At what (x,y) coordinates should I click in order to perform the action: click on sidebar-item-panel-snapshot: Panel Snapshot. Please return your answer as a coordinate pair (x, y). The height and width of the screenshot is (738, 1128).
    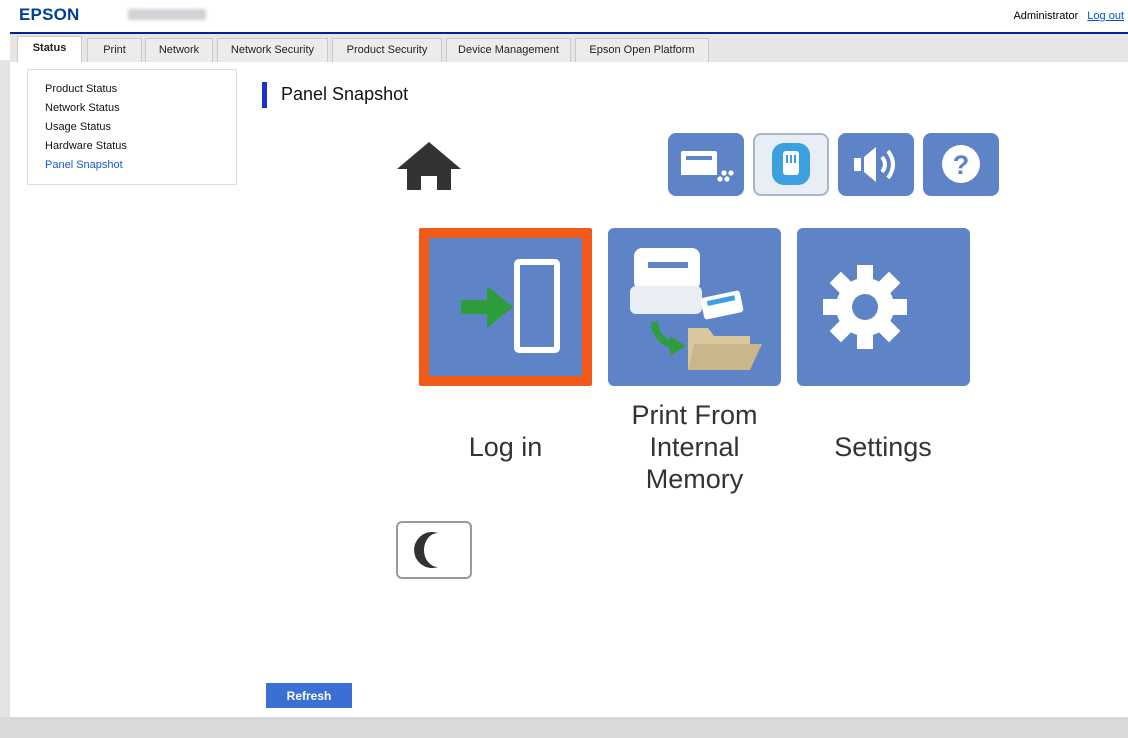
    Looking at the image, I should click on (84, 165).